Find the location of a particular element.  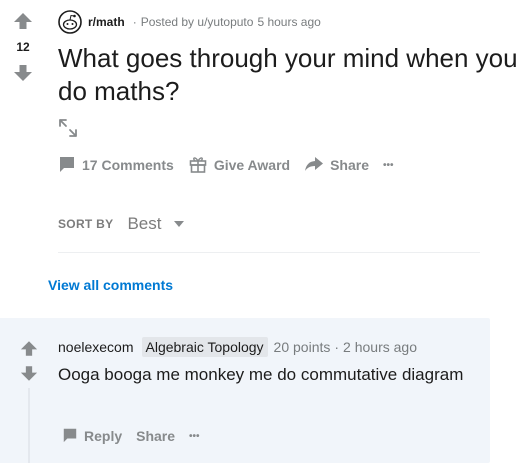

reply-button: Reply is located at coordinates (92, 436).